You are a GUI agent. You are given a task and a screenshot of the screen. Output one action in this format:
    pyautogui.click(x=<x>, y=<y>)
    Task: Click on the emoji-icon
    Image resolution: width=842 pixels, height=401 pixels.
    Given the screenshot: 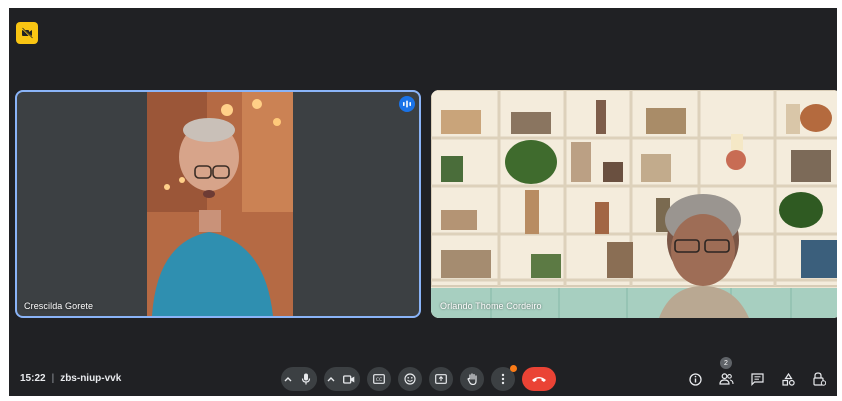 What is the action you would take?
    pyautogui.click(x=410, y=379)
    